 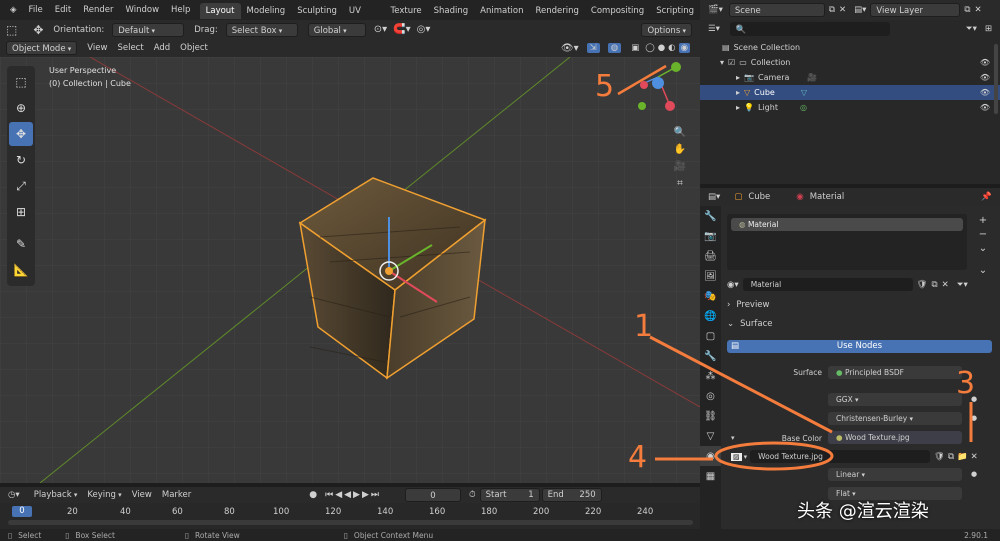 I want to click on blender-logo-icon: ◈, so click(x=13, y=10).